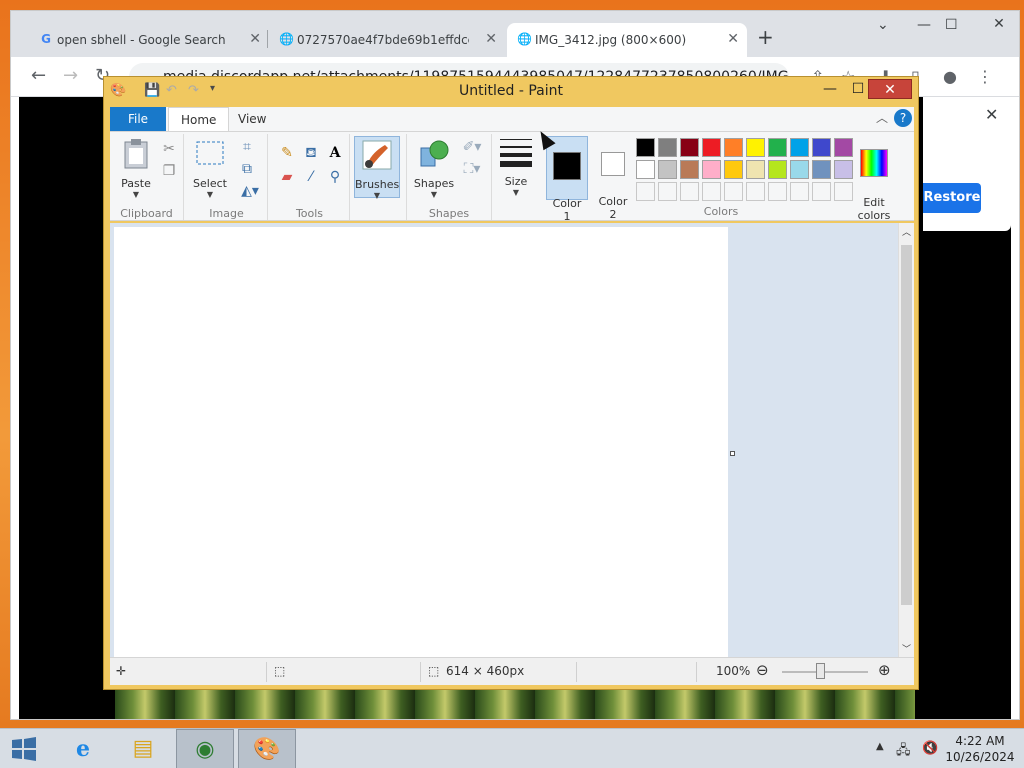 The image size is (1024, 768). What do you see at coordinates (70, 75) in the screenshot?
I see `forward-icon: →` at bounding box center [70, 75].